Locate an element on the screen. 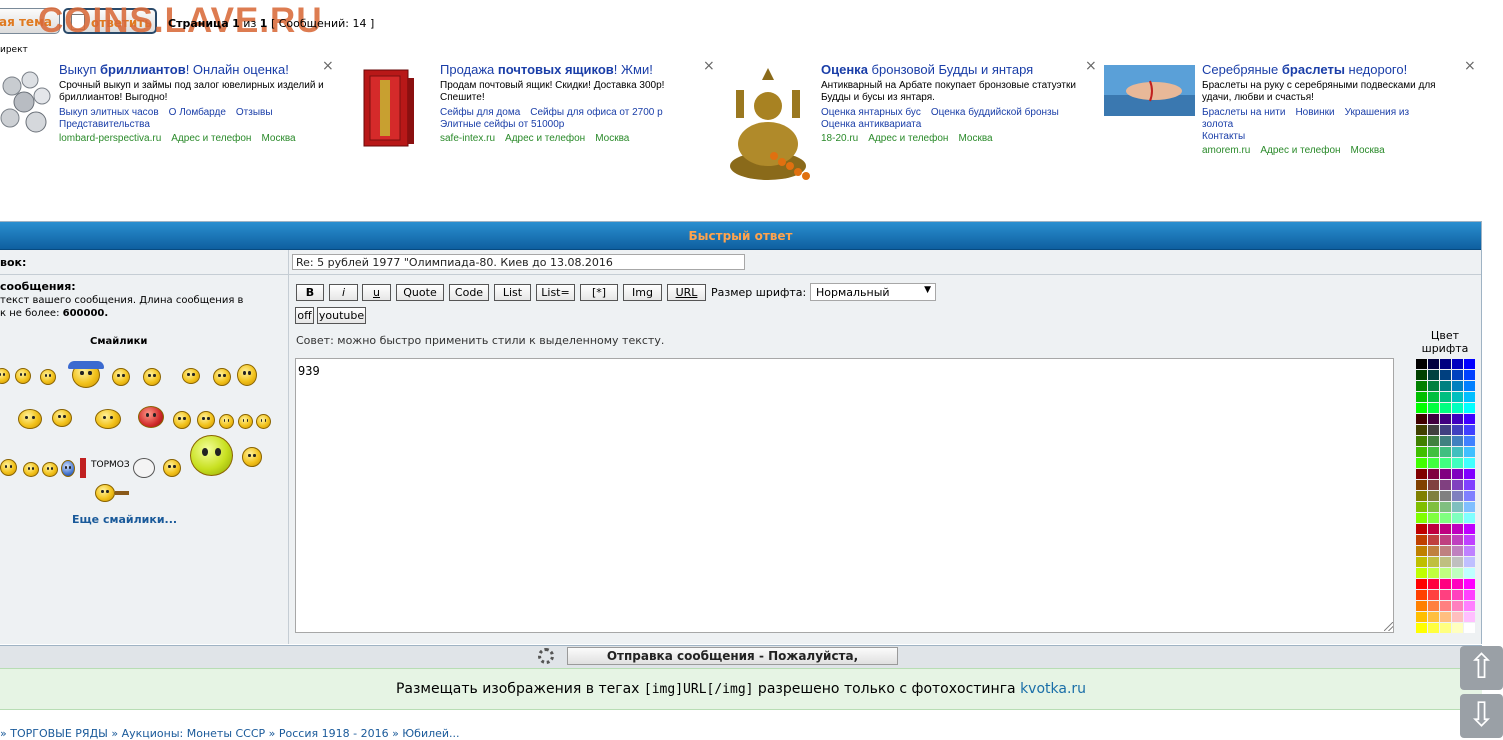 The height and width of the screenshot is (740, 1503). ad-link: О Ломбарде is located at coordinates (197, 112).